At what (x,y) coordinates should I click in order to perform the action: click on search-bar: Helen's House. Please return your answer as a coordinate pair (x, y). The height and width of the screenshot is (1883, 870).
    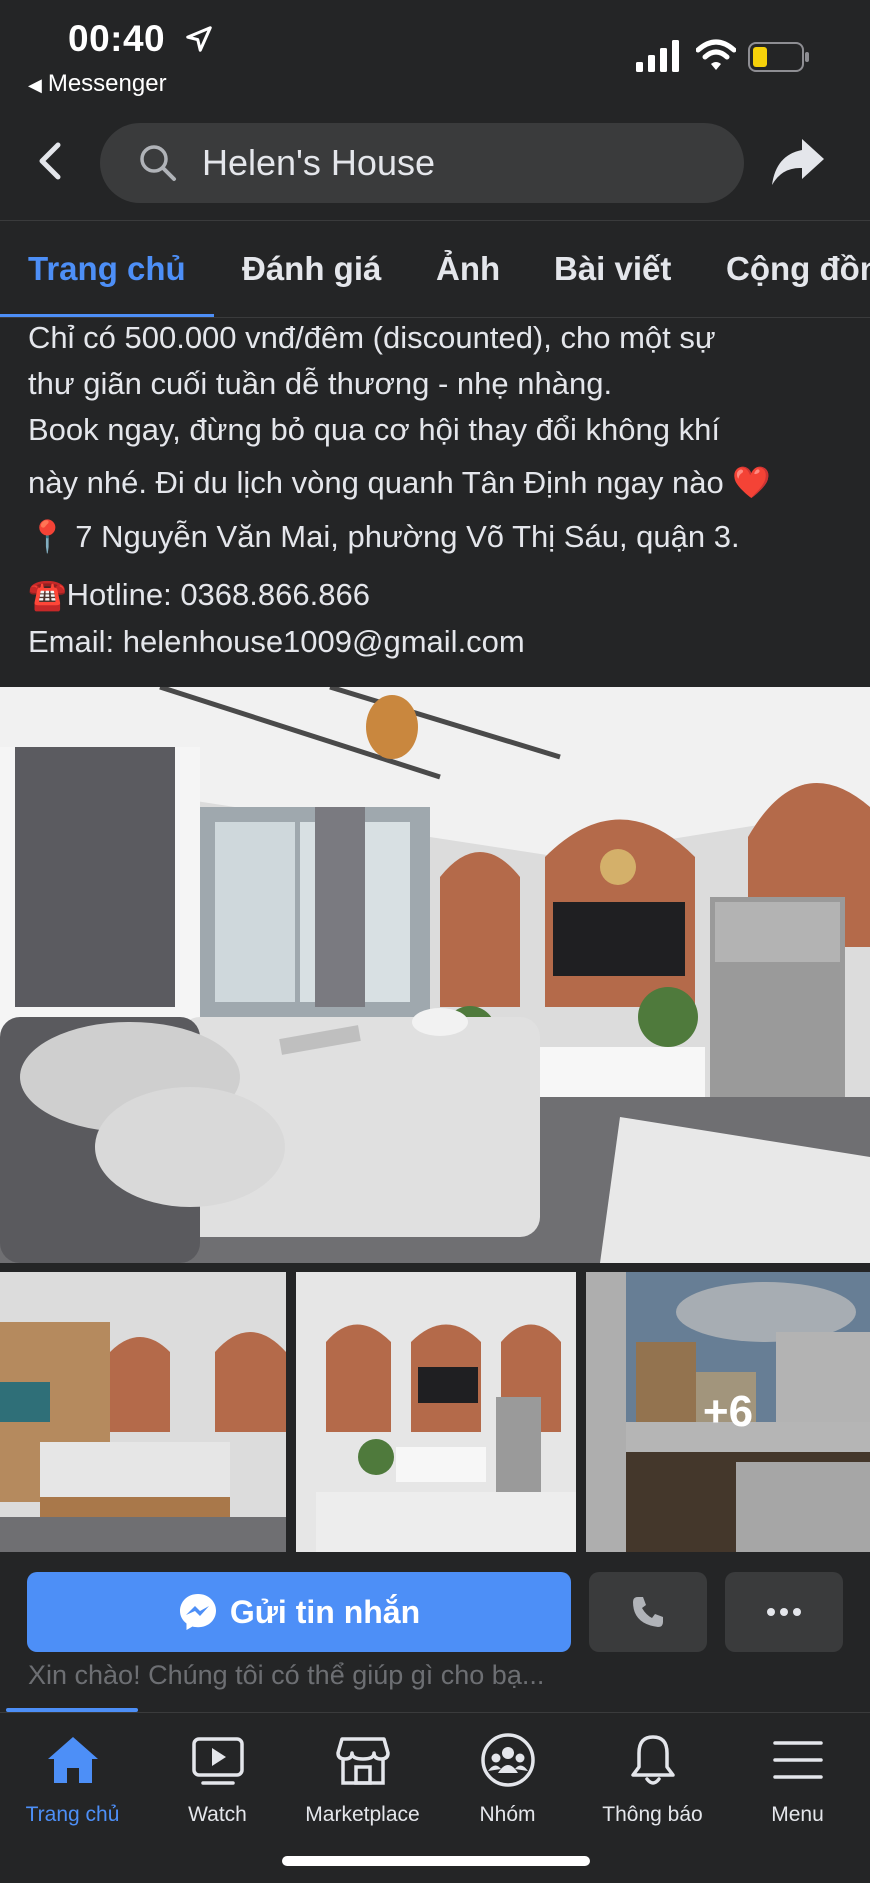
    Looking at the image, I should click on (422, 163).